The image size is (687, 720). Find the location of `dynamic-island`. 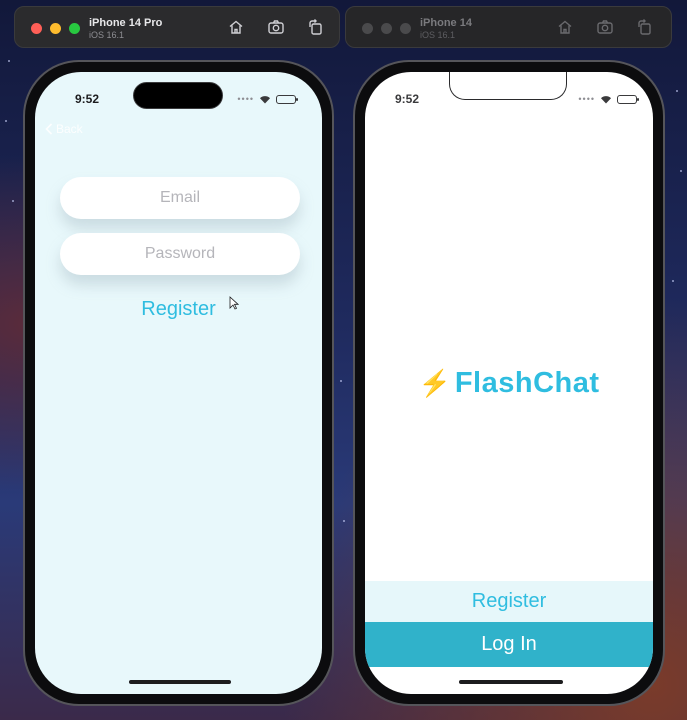

dynamic-island is located at coordinates (178, 95).